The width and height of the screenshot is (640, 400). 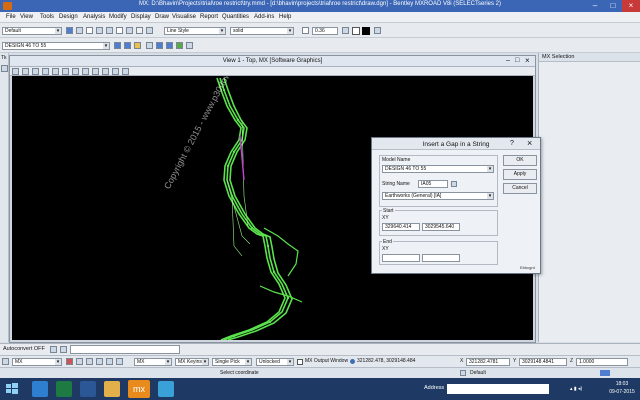 I want to click on view-maximize-button: □, so click(x=517, y=60).